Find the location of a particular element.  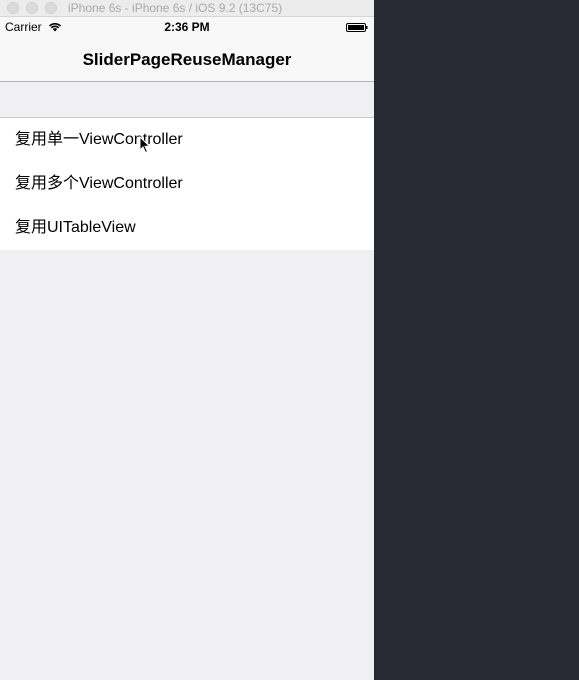

status-bar: Carrier 2:36 PM is located at coordinates (187, 27).